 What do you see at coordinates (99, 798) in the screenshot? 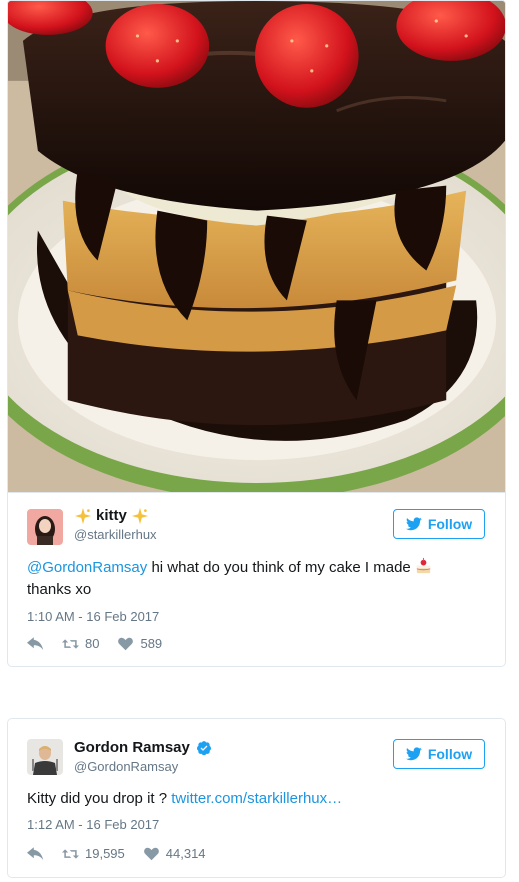
I see `tweet-body: Kitty did you drop it ?` at bounding box center [99, 798].